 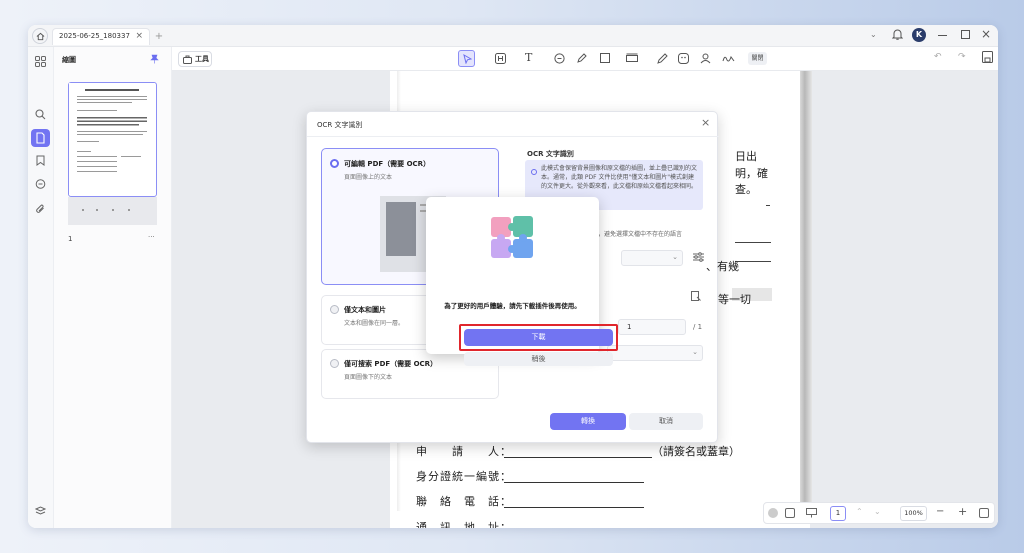 I want to click on undo-icon: ↶, so click(x=938, y=57).